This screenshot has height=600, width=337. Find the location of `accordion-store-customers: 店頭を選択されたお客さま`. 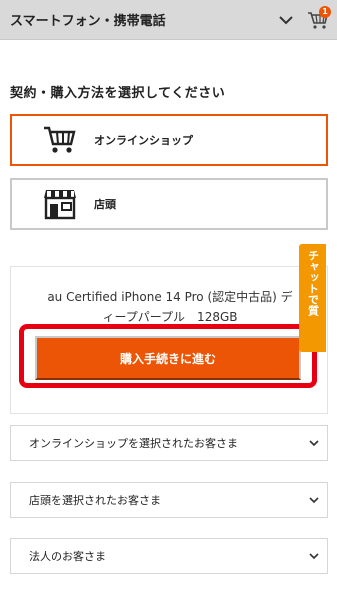

accordion-store-customers: 店頭を選択されたお客さま is located at coordinates (169, 500).